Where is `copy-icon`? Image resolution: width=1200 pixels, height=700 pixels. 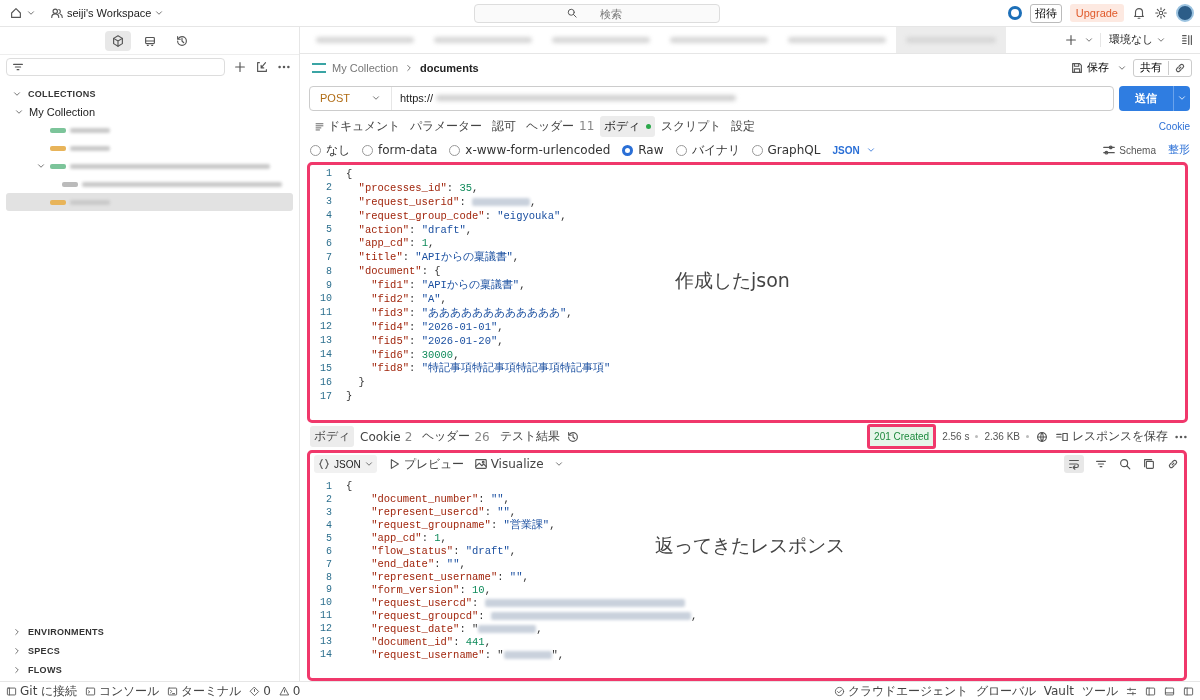
copy-icon is located at coordinates (1149, 464).